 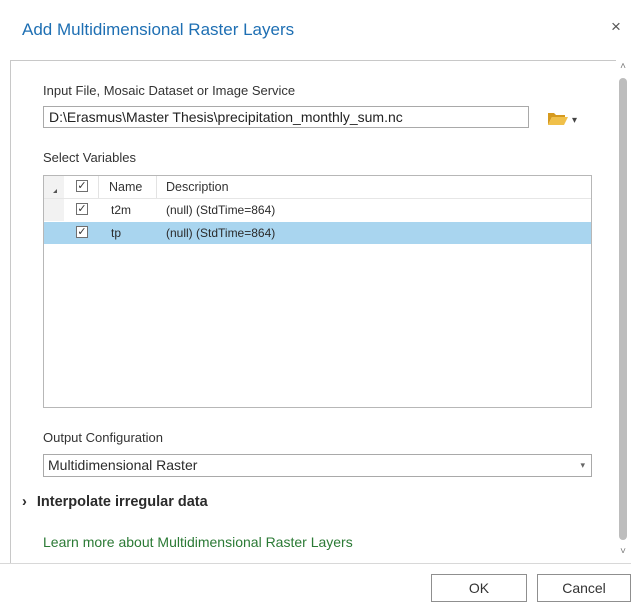 What do you see at coordinates (123, 465) in the screenshot?
I see `output-configuration-value: Multidimensional Raster` at bounding box center [123, 465].